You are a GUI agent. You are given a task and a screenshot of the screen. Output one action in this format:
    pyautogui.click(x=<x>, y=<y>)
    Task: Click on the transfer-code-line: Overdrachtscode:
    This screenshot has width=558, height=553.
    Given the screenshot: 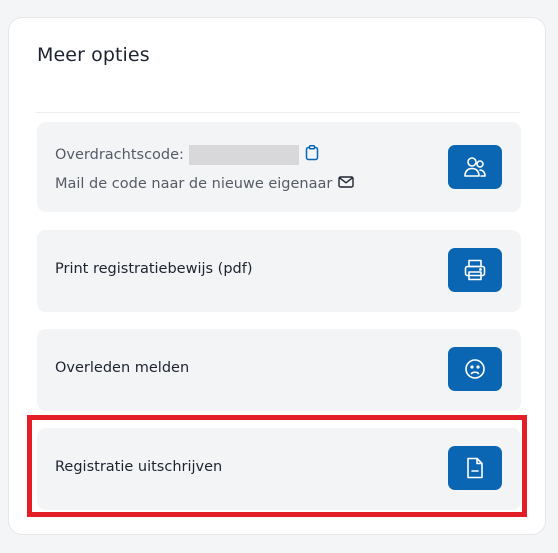 What is the action you would take?
    pyautogui.click(x=187, y=155)
    